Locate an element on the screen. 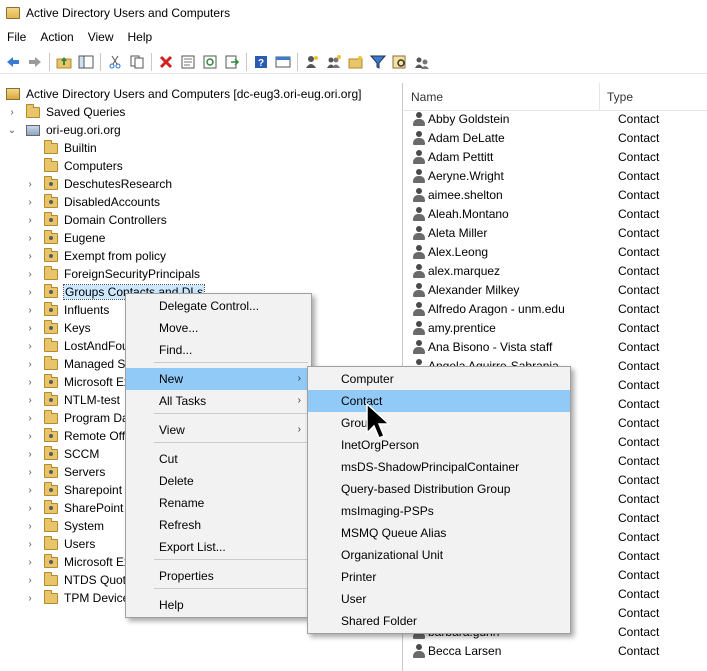 The height and width of the screenshot is (671, 707). menu-item-cut: Cut is located at coordinates (218, 459).